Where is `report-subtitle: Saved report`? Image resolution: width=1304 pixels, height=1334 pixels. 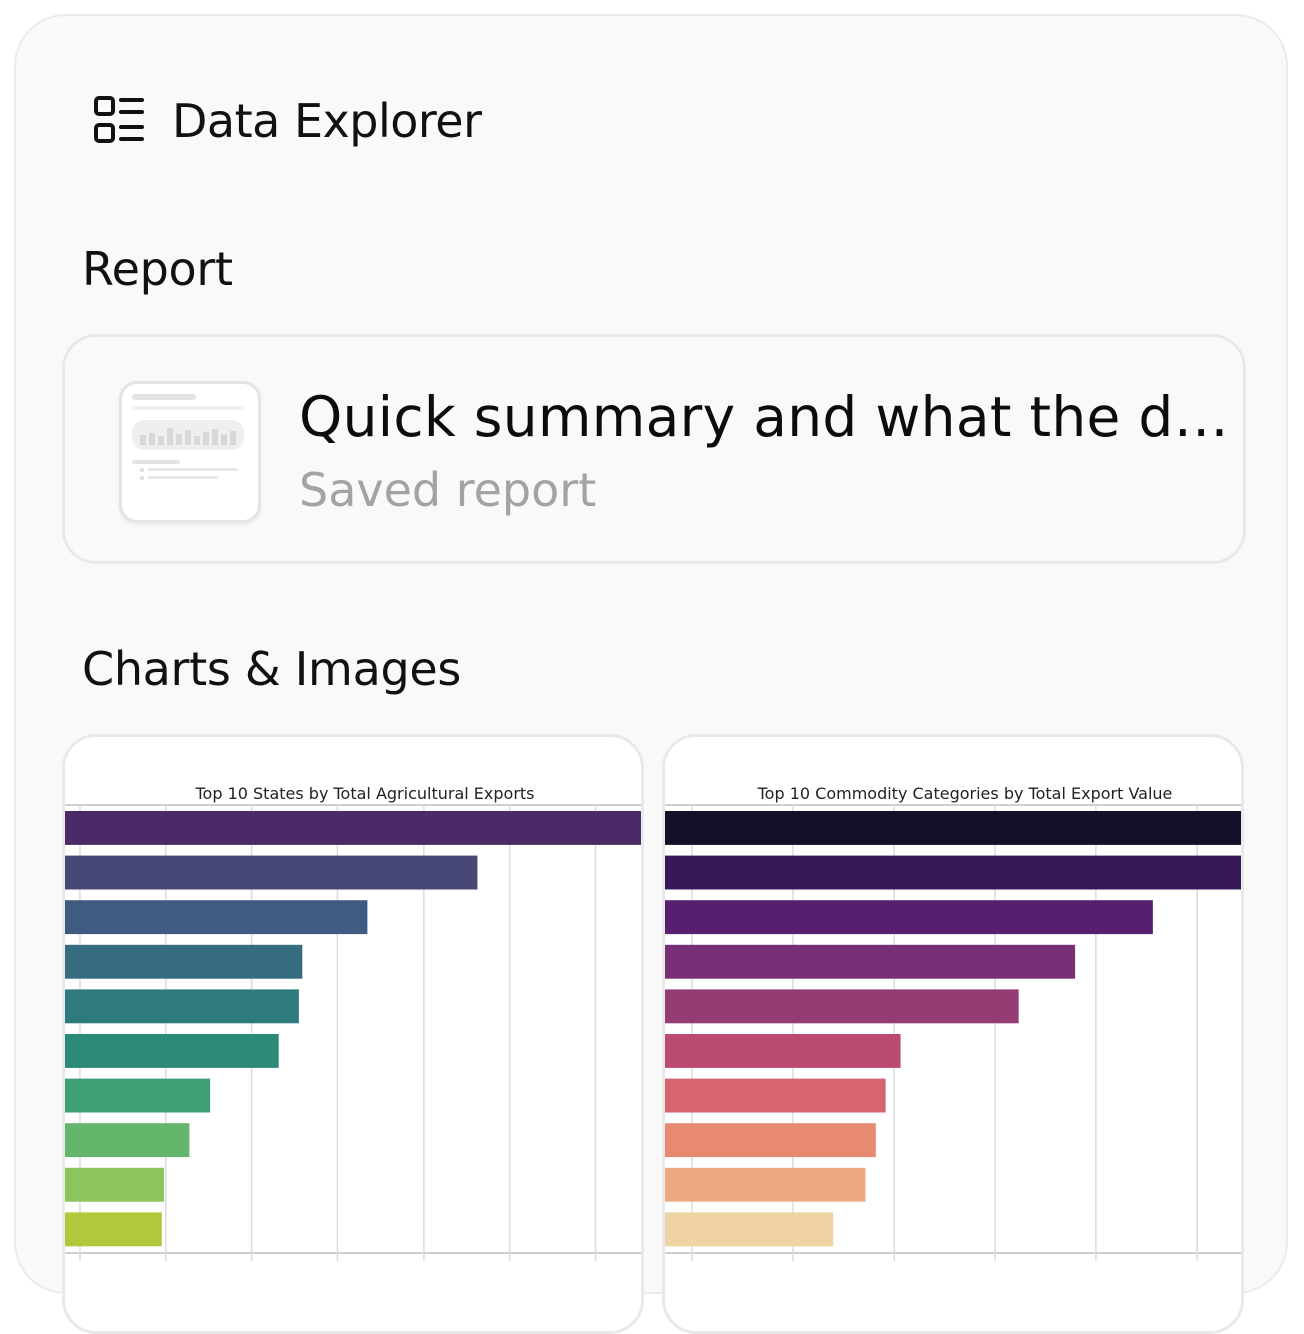 report-subtitle: Saved report is located at coordinates (448, 490).